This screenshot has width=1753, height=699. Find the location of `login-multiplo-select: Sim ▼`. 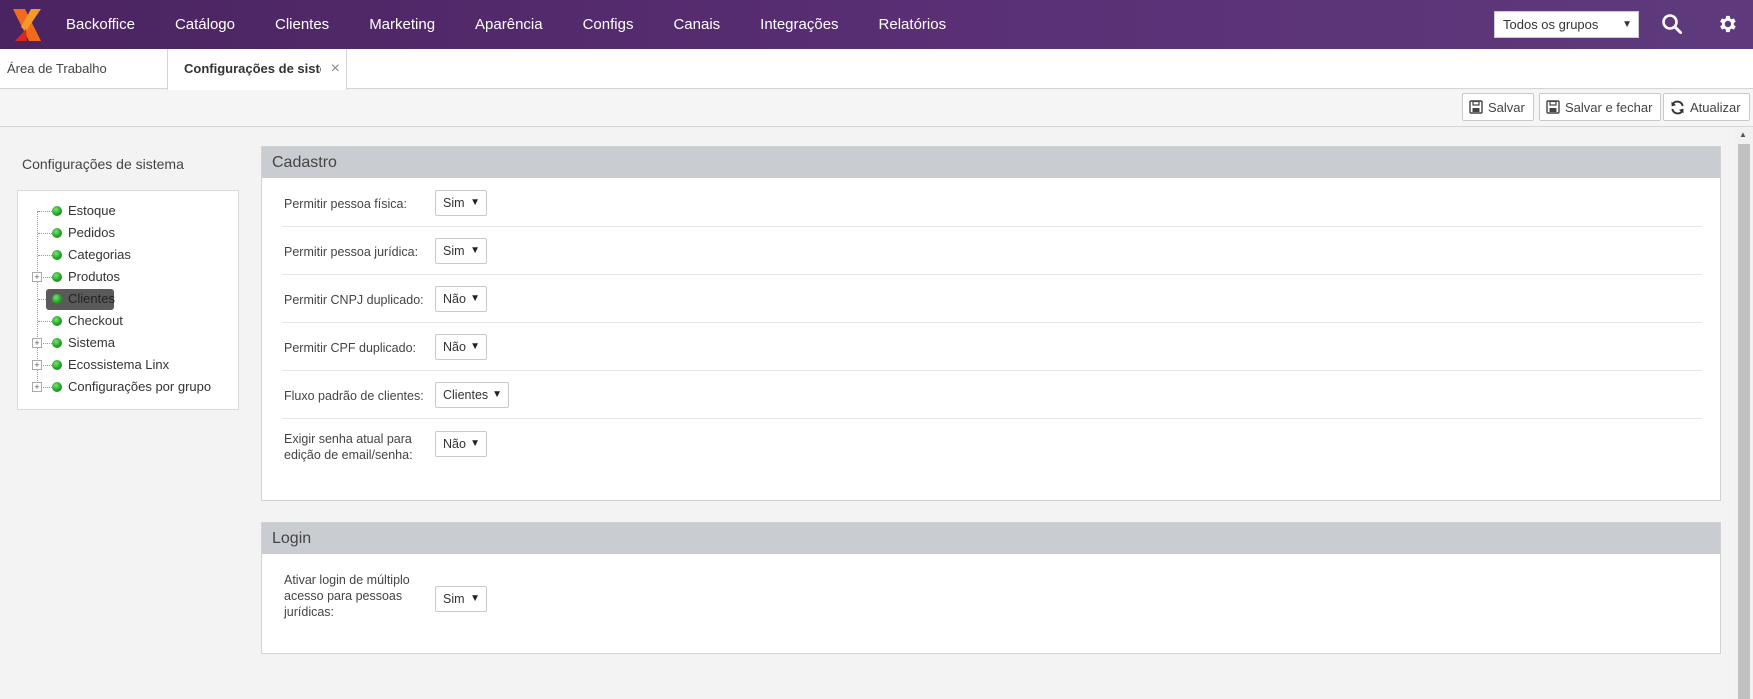

login-multiplo-select: Sim ▼ is located at coordinates (461, 599).